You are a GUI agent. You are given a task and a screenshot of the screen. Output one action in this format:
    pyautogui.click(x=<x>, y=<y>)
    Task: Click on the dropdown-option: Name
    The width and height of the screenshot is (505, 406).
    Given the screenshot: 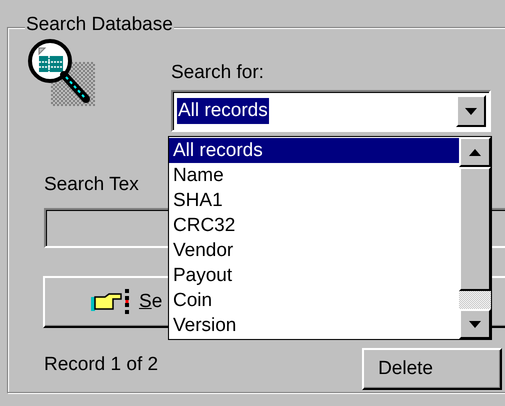 What is the action you would take?
    pyautogui.click(x=314, y=175)
    